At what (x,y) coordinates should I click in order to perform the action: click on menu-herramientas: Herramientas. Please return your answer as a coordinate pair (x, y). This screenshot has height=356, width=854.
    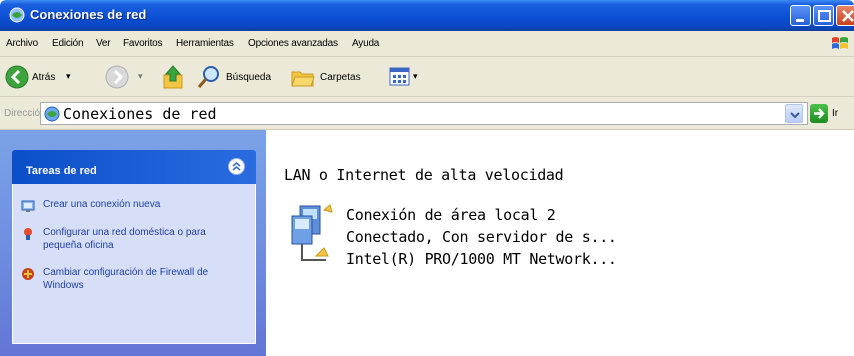
    Looking at the image, I should click on (205, 43).